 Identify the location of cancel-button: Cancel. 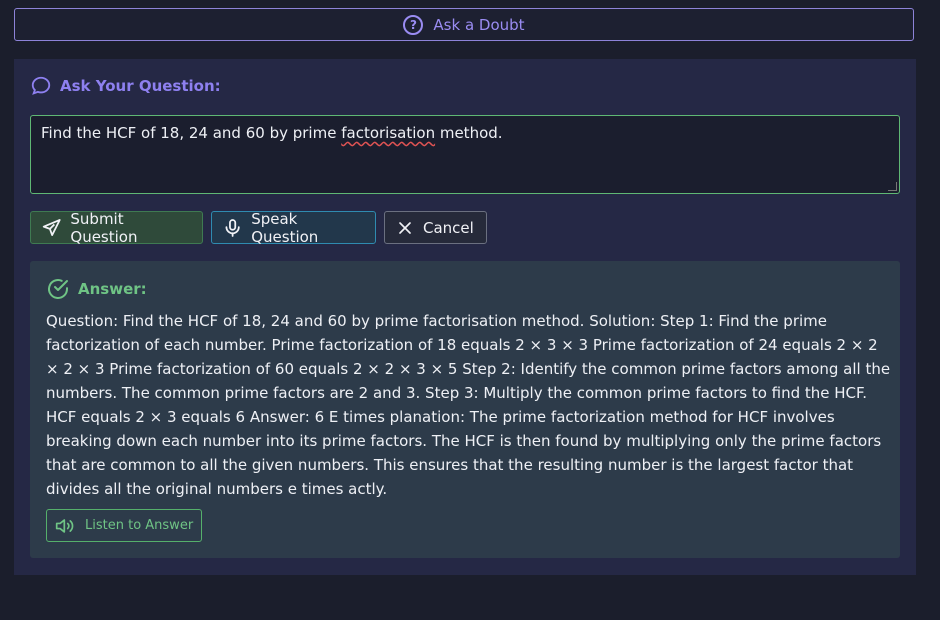
(435, 227).